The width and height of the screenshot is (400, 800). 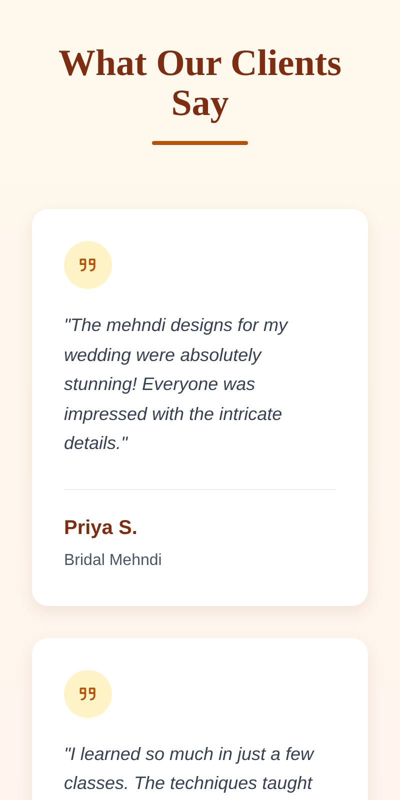 What do you see at coordinates (177, 384) in the screenshot?
I see `testimonial-quote: "The mehndi designs for my wedding were absolutely stunning! Everyone was impressed with the intricate details."` at bounding box center [177, 384].